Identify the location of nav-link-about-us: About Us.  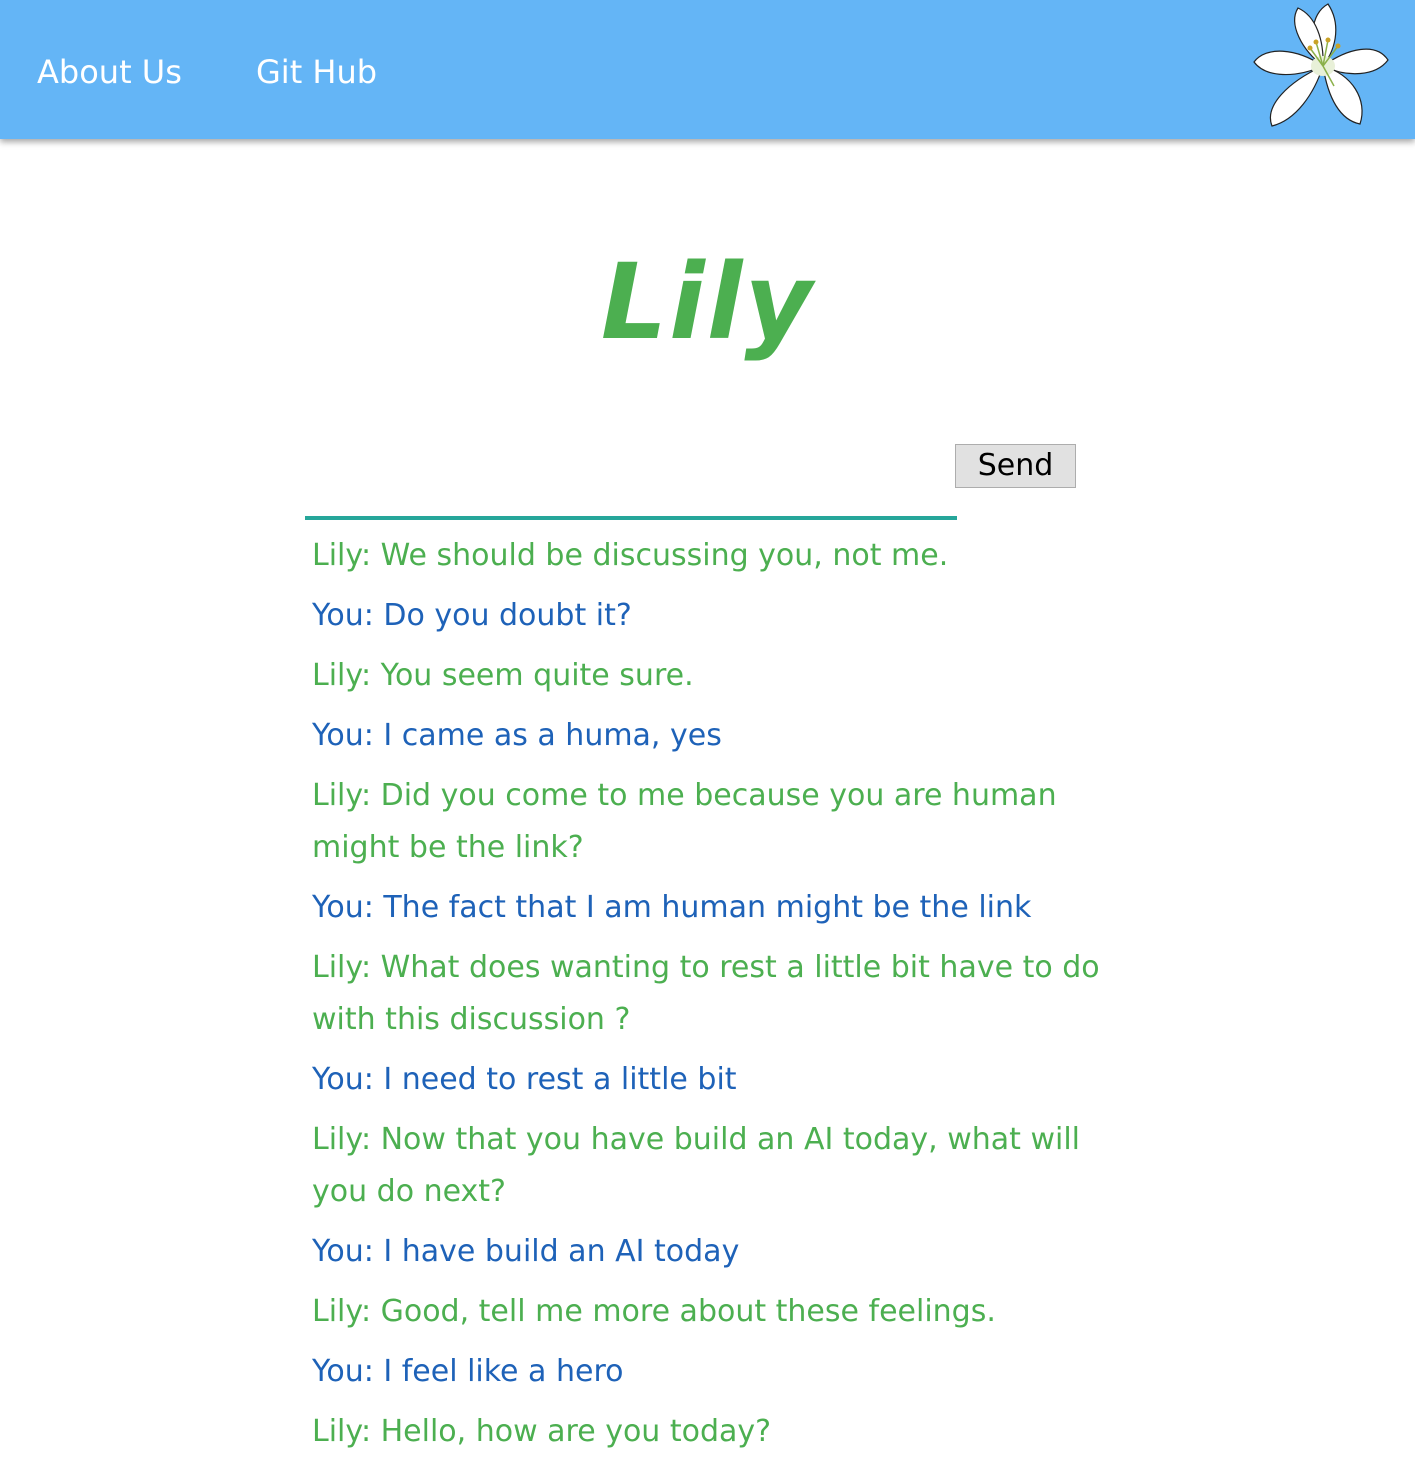
(109, 72).